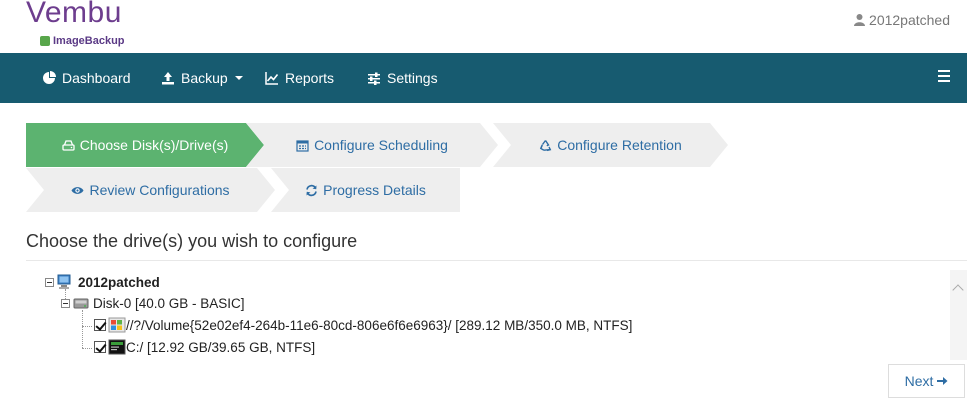 This screenshot has height=398, width=967. I want to click on computer-icon, so click(64, 281).